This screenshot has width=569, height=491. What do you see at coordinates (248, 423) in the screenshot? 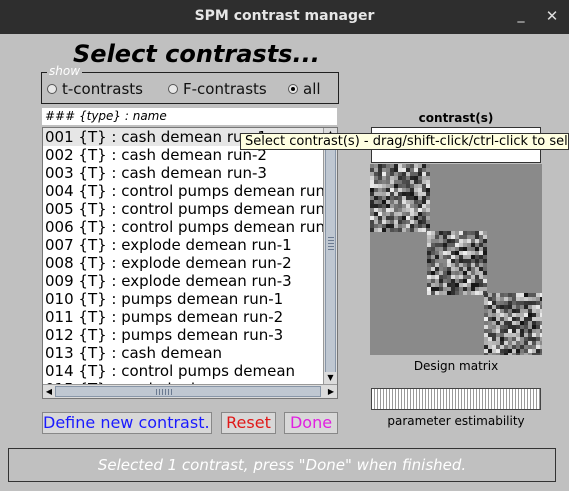
I see `reset-button: Reset` at bounding box center [248, 423].